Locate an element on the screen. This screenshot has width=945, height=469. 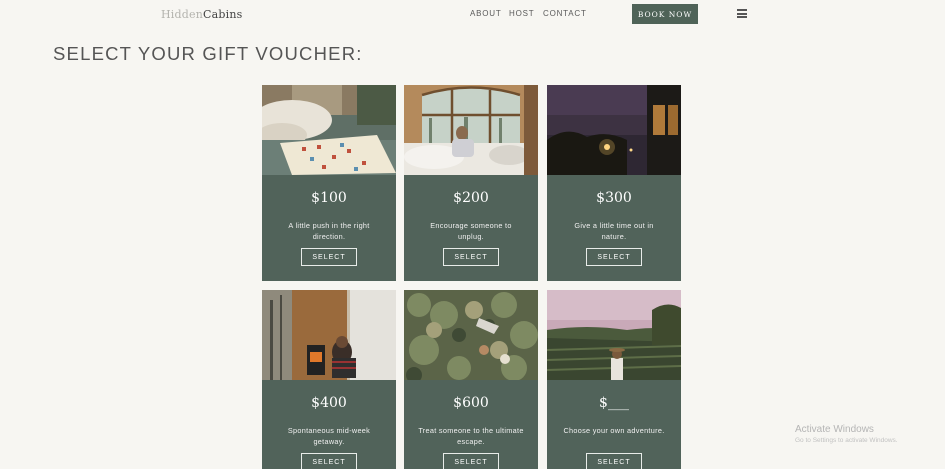
voucher-image-forest-aerial is located at coordinates (471, 335).